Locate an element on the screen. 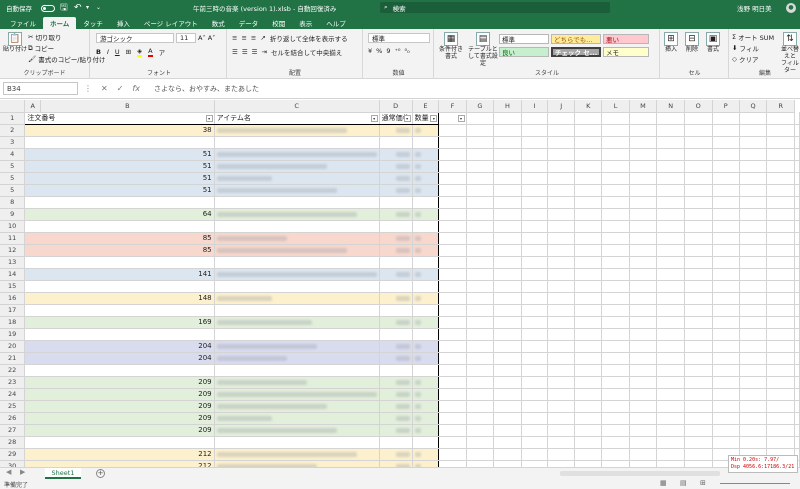 The height and width of the screenshot is (489, 800). tab-home: ホーム is located at coordinates (60, 23).